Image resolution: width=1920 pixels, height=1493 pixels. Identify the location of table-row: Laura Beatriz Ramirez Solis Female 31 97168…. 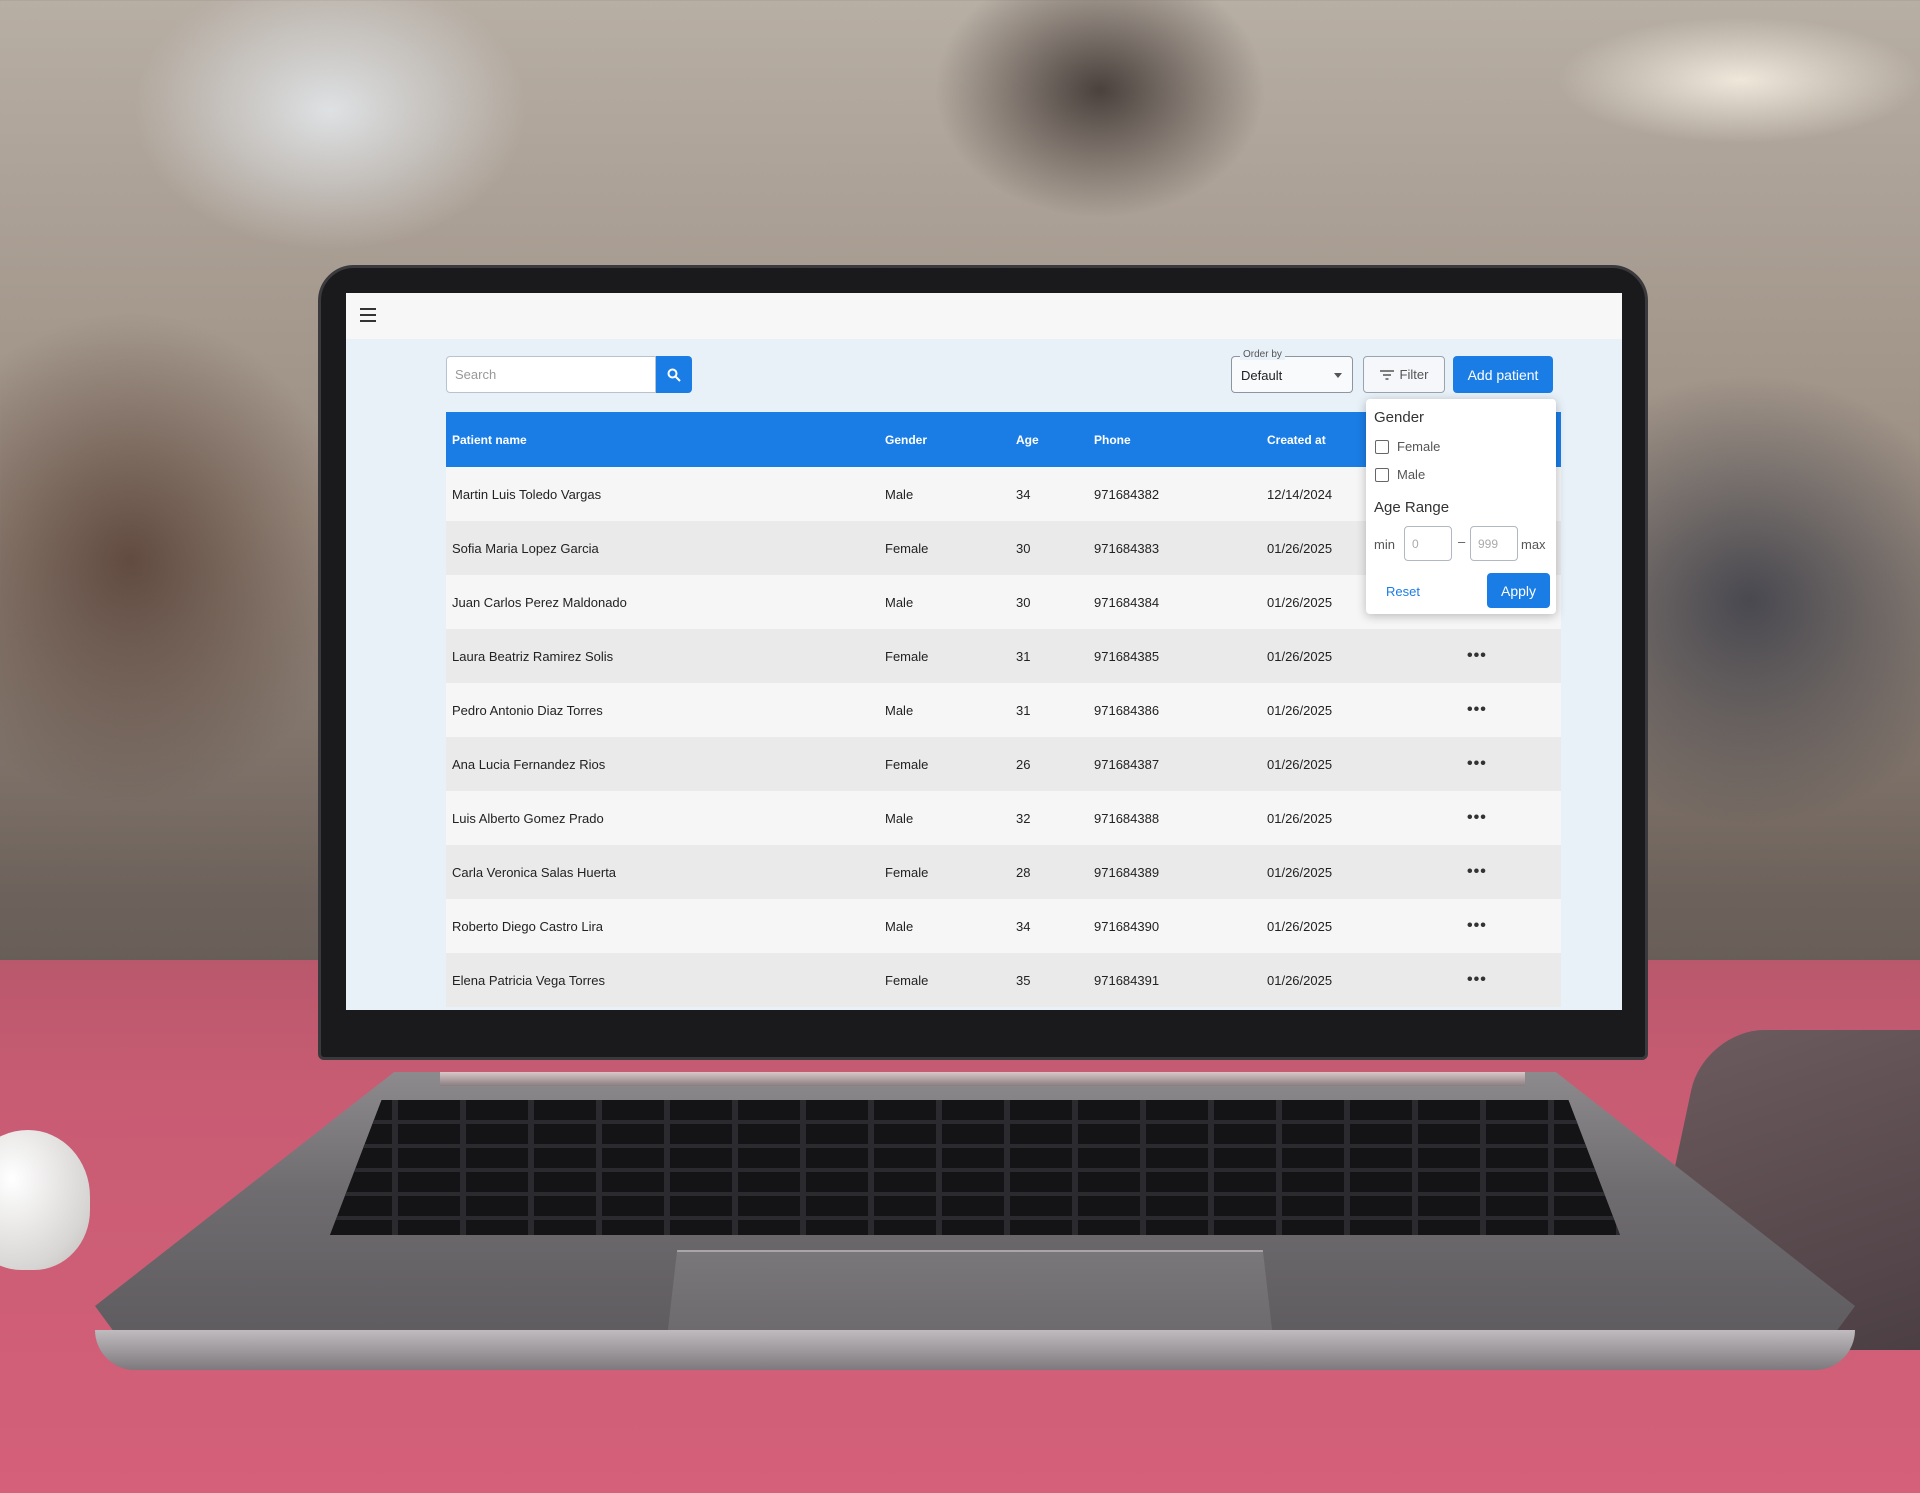
(1003, 656).